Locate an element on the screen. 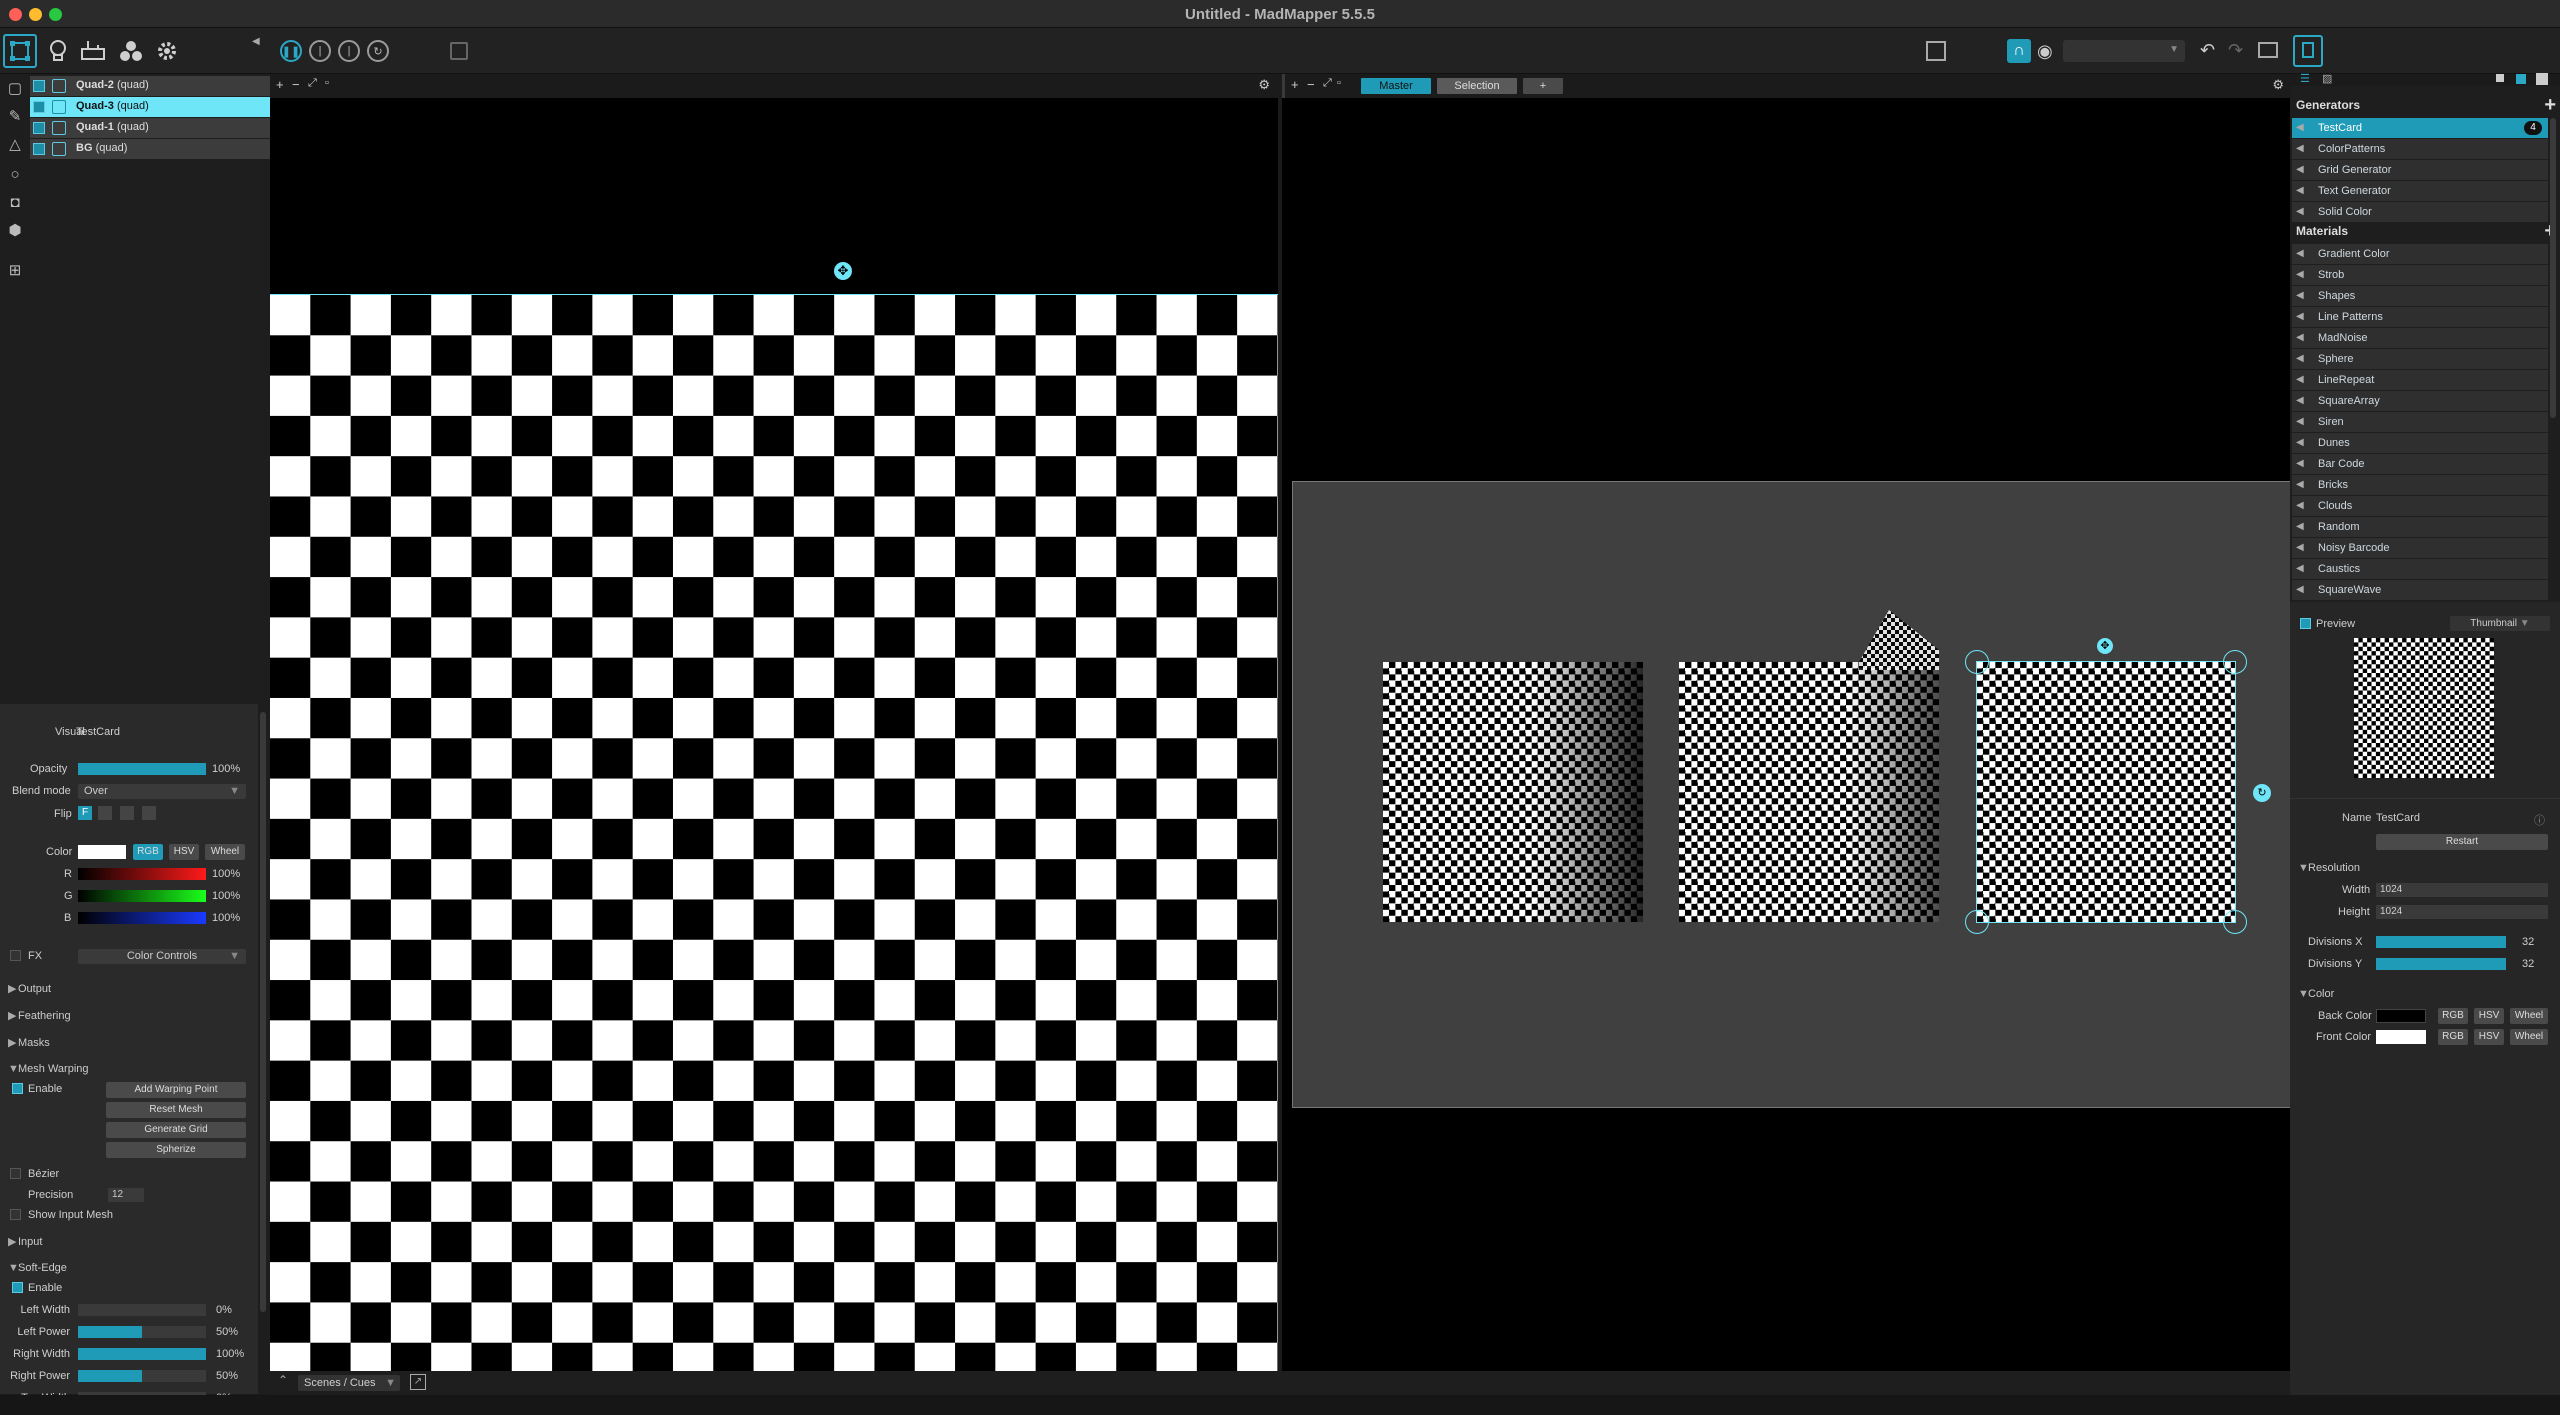 This screenshot has width=2560, height=1415. material-item: ◀ Siren is located at coordinates (2420, 422).